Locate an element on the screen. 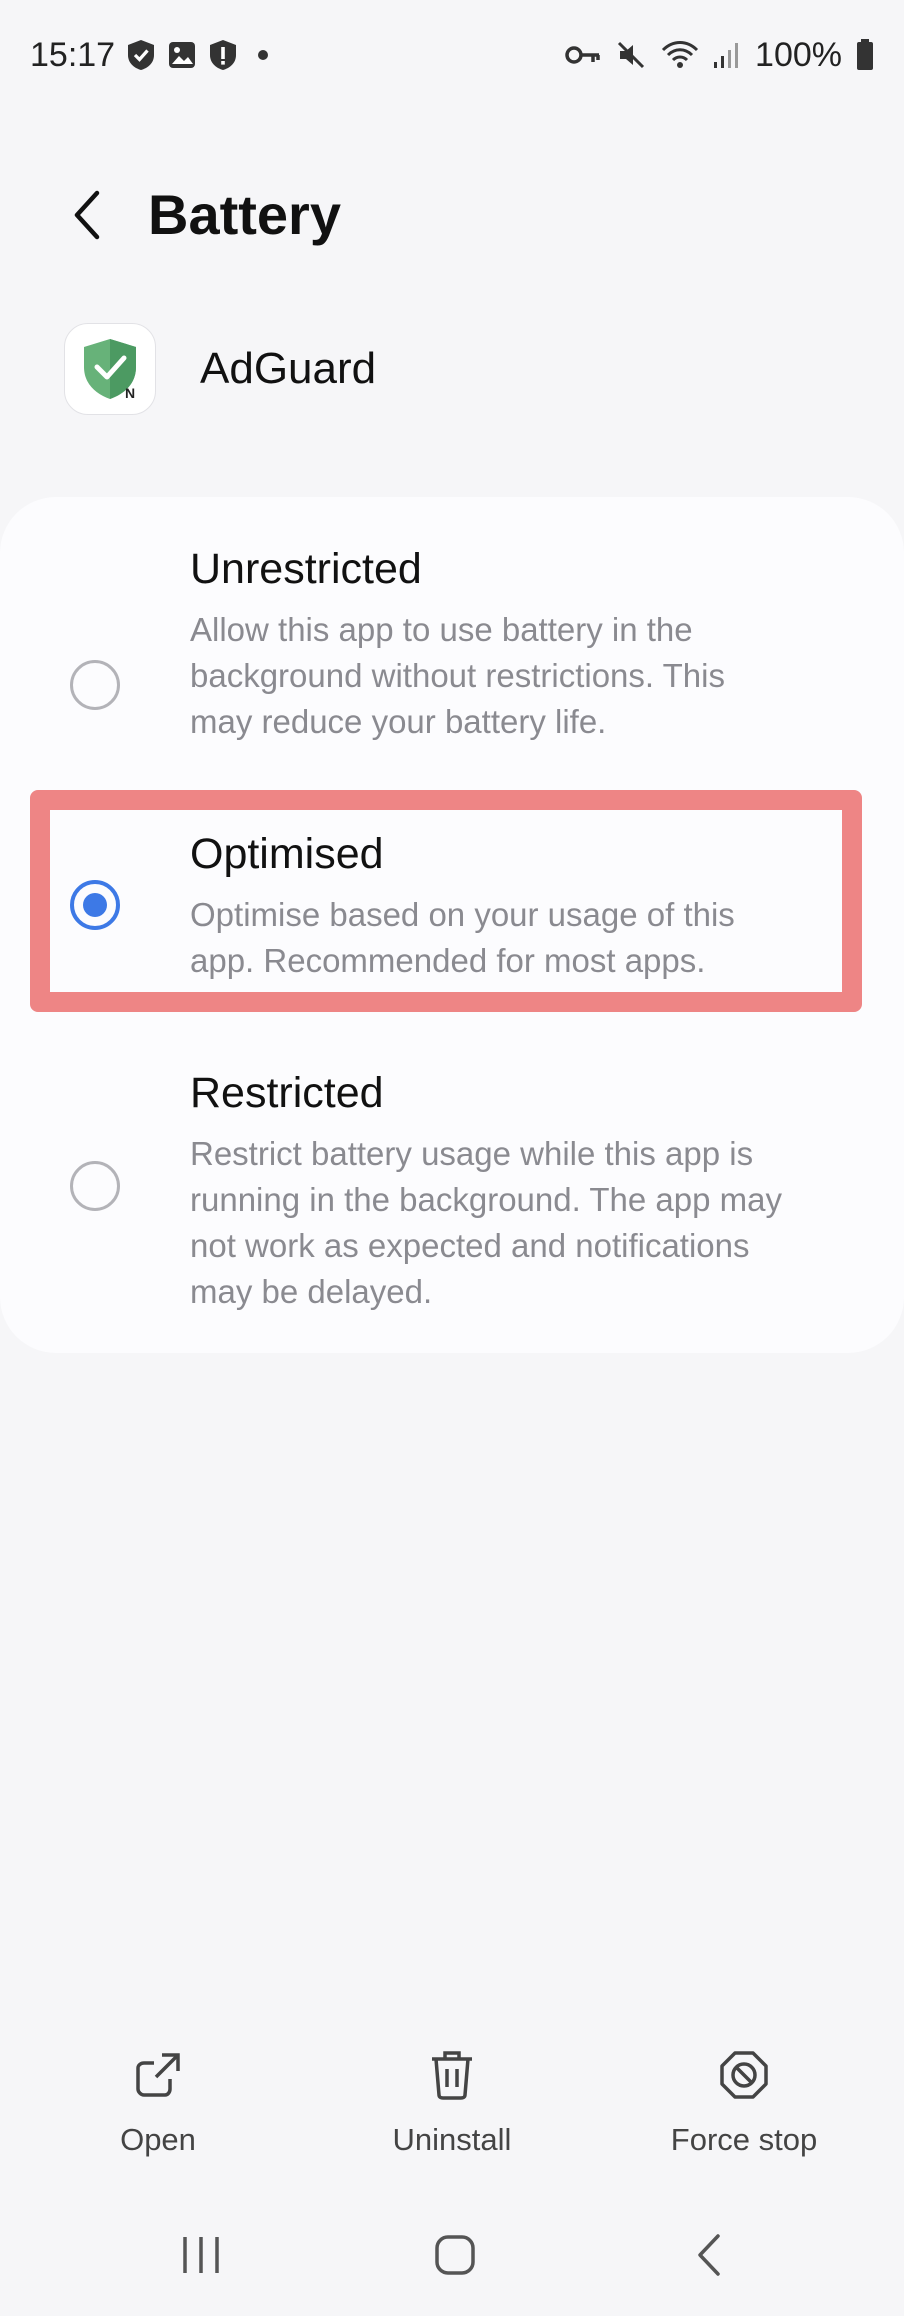 The image size is (904, 2316). svg-text: N is located at coordinates (130, 393).